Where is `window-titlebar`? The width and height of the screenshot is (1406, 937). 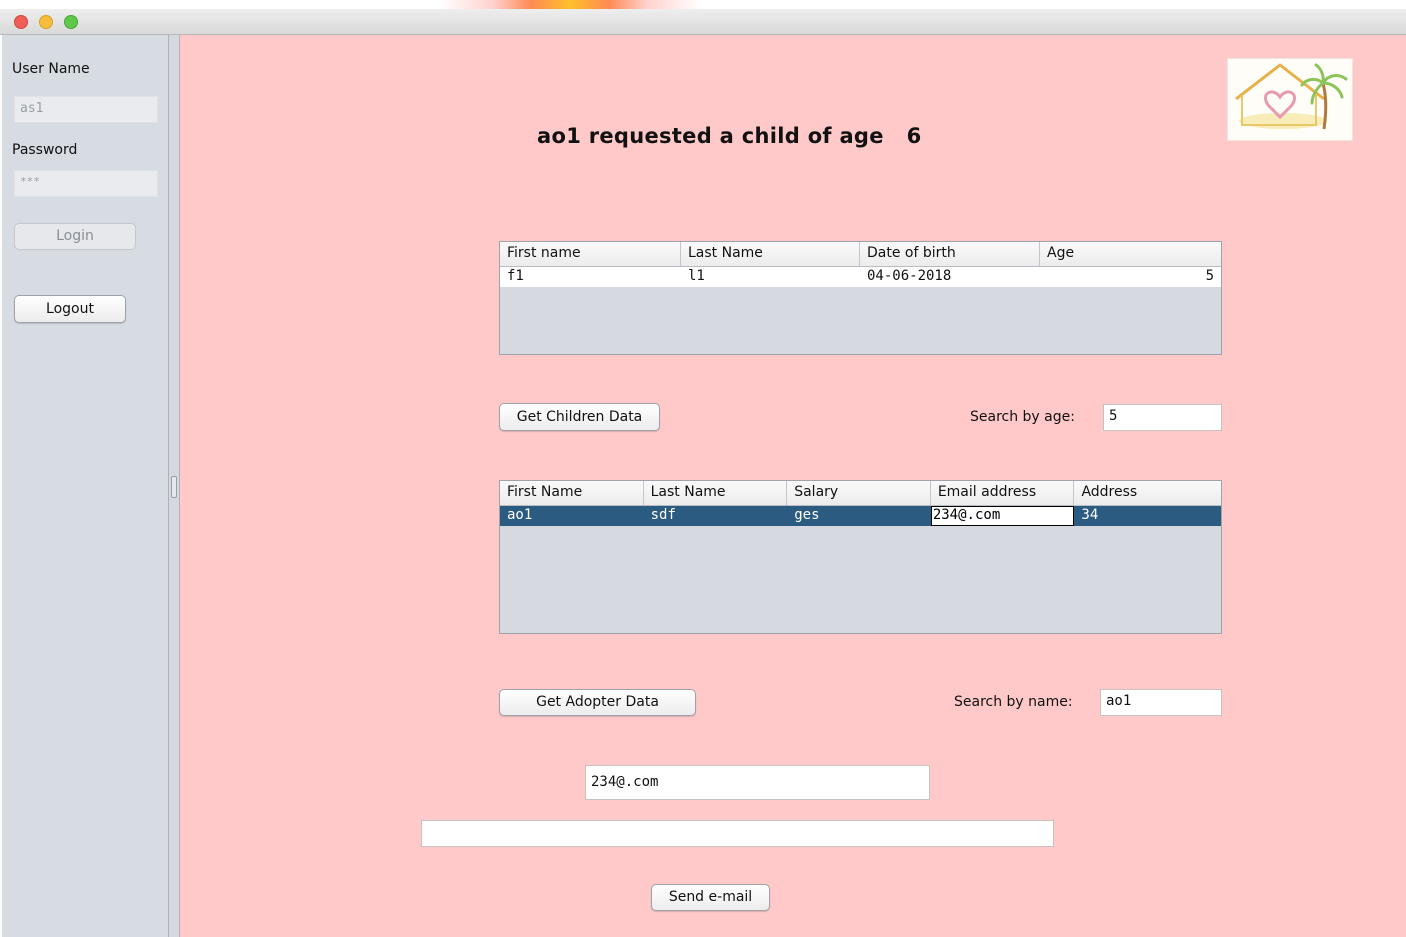 window-titlebar is located at coordinates (703, 22).